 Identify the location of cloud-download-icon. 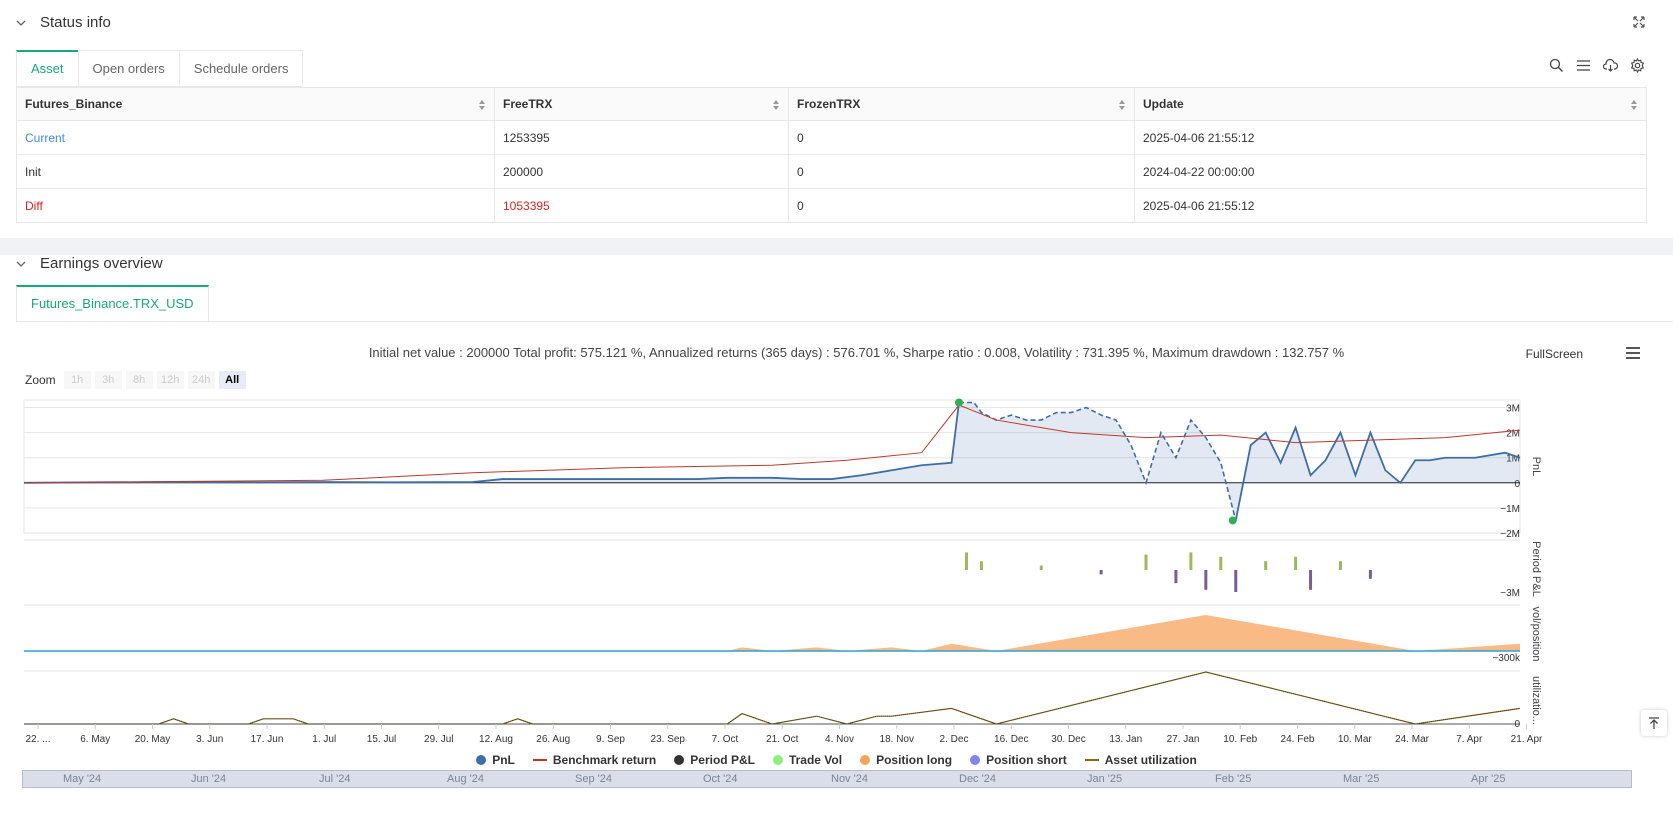
(1610, 65).